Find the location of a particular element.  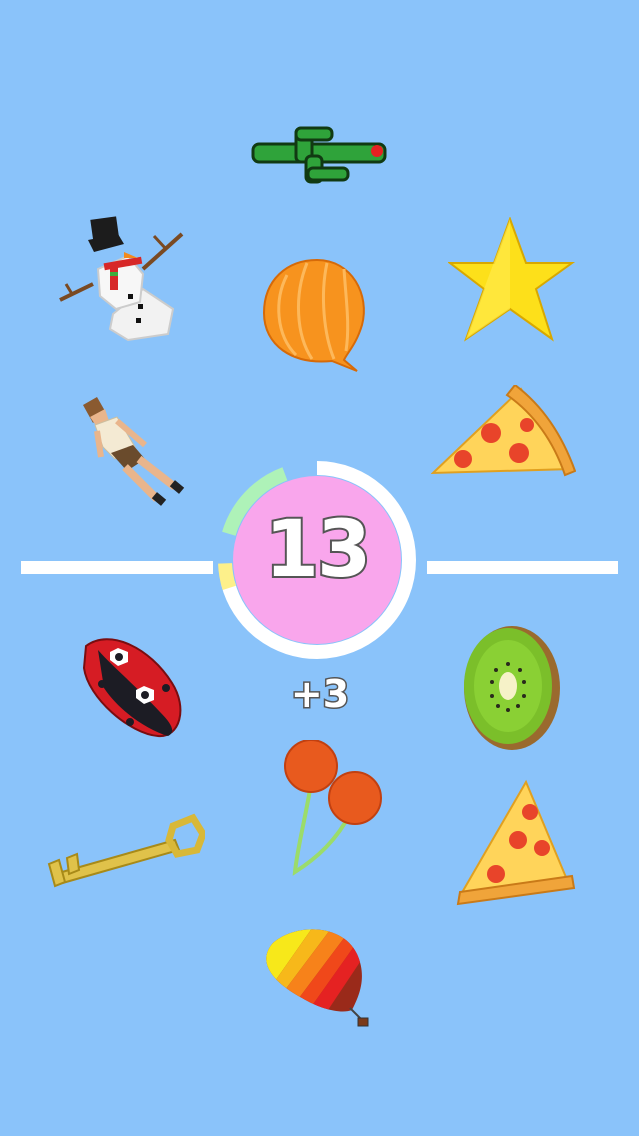

cherries-item is located at coordinates (332, 810).